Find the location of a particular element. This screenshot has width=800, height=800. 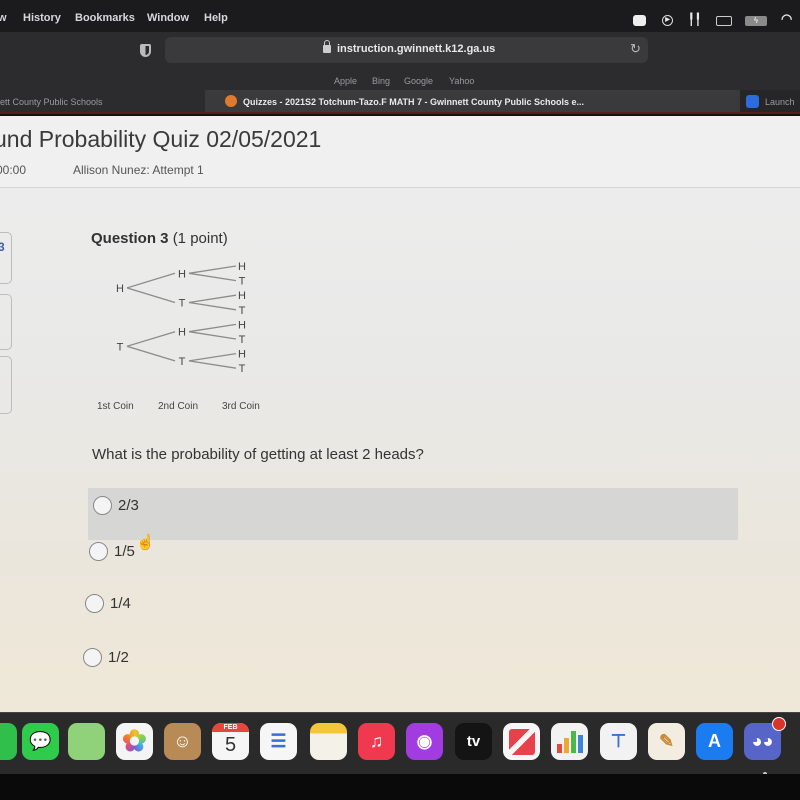

news-glyph is located at coordinates (521, 741).